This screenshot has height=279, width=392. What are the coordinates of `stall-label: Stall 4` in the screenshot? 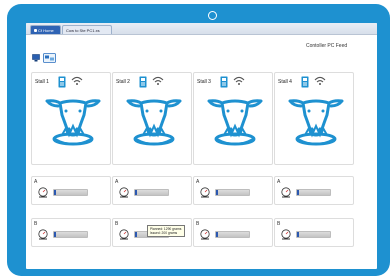 It's located at (285, 82).